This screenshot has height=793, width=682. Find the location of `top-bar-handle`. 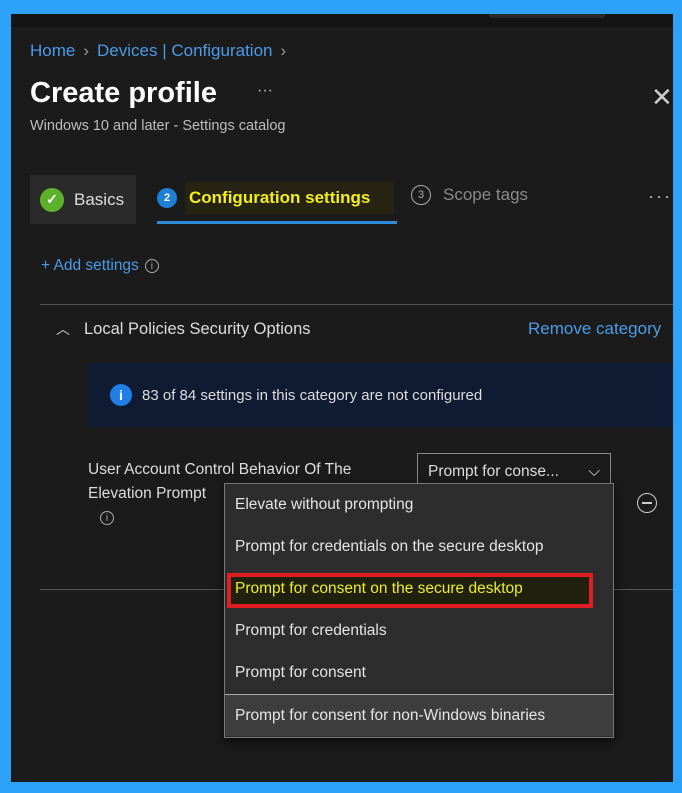

top-bar-handle is located at coordinates (547, 16).